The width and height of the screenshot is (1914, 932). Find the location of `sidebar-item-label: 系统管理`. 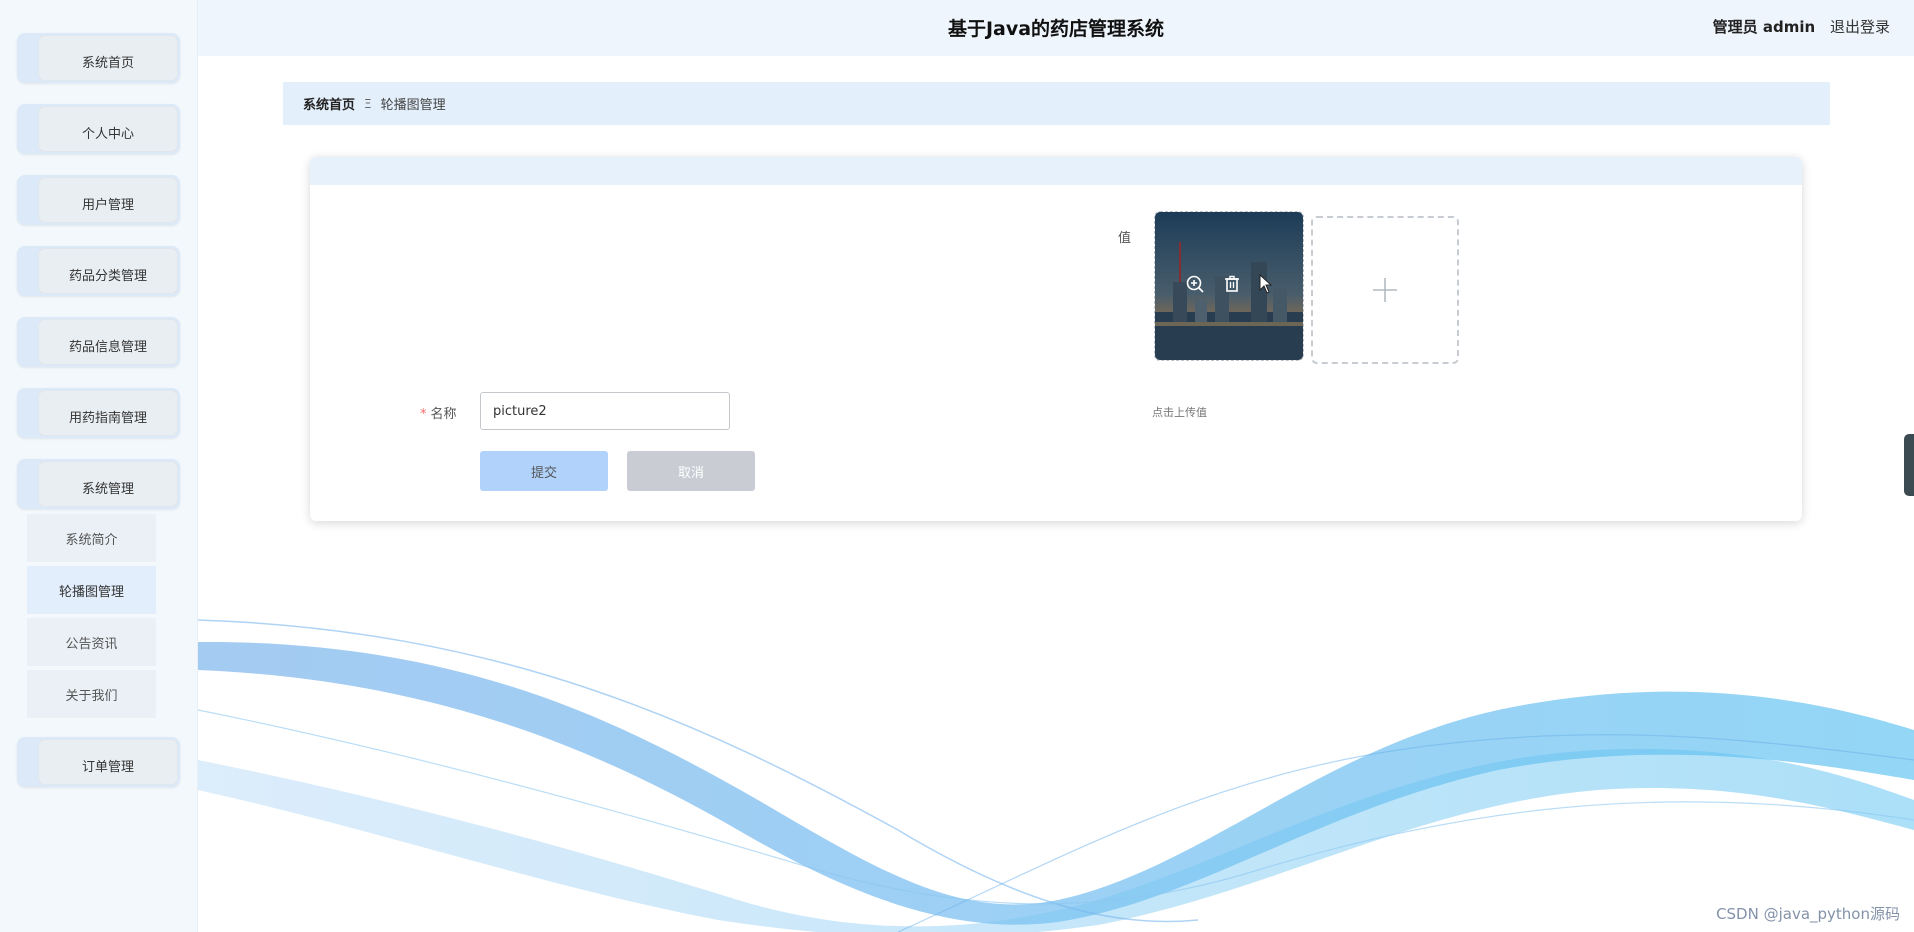

sidebar-item-label: 系统管理 is located at coordinates (108, 484).